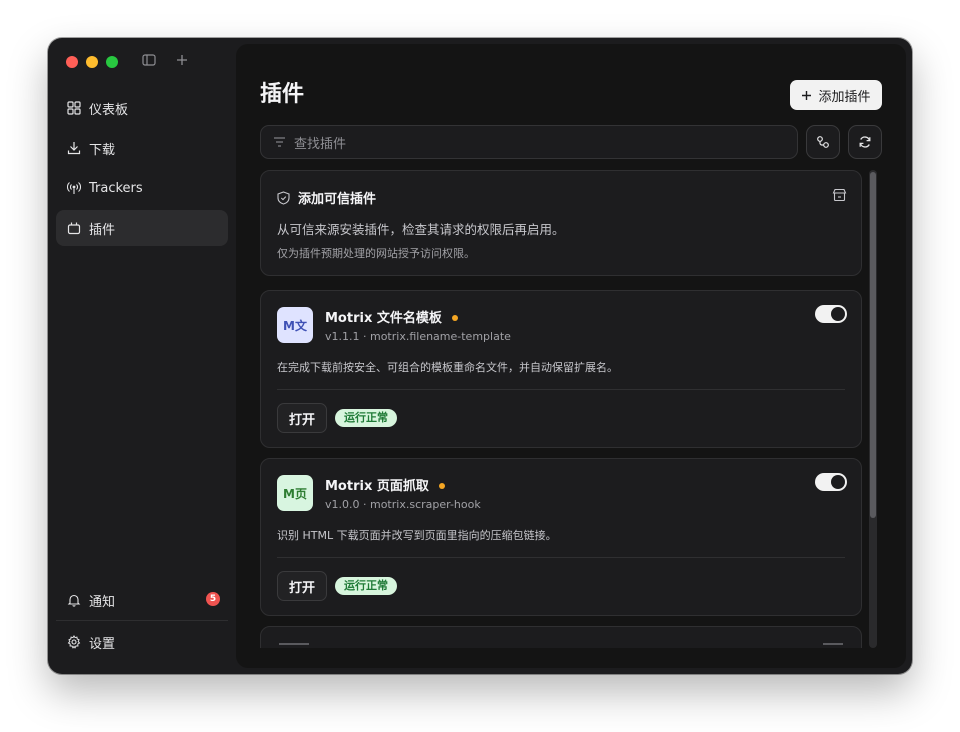 The image size is (960, 732). What do you see at coordinates (142, 620) in the screenshot?
I see `sidebar-divider` at bounding box center [142, 620].